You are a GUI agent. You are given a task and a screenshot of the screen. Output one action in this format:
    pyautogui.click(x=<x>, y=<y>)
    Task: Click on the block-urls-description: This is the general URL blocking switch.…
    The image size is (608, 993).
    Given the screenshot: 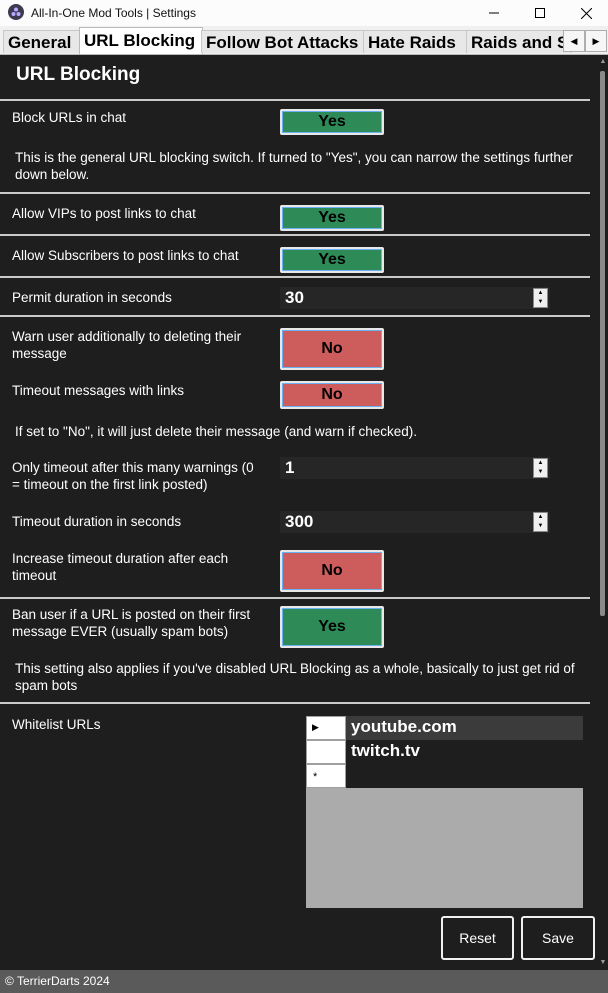 What is the action you would take?
    pyautogui.click(x=294, y=166)
    